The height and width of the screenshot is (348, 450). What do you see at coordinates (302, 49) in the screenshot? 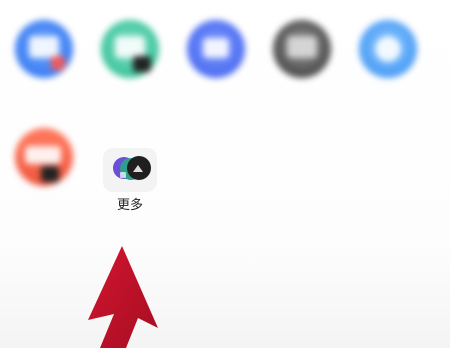
I see `gray-app-icon` at bounding box center [302, 49].